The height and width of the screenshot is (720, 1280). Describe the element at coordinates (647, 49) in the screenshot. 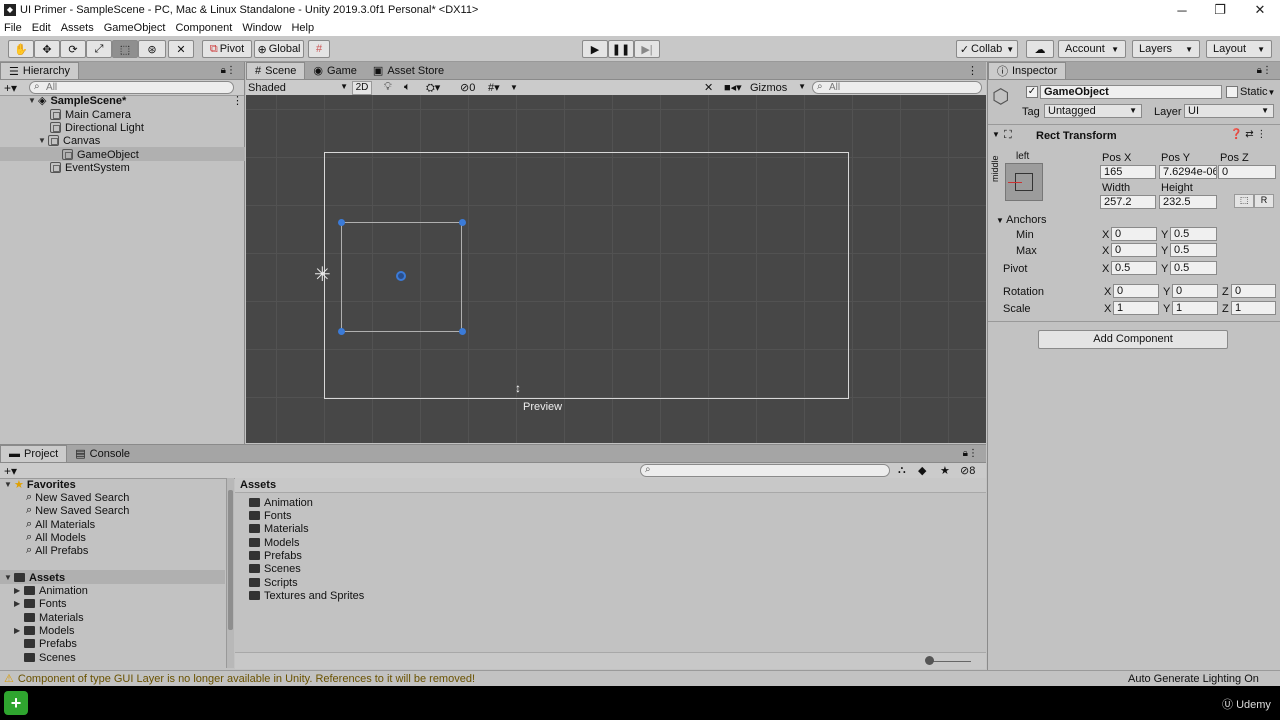

I see `step-button: ▶|` at that location.